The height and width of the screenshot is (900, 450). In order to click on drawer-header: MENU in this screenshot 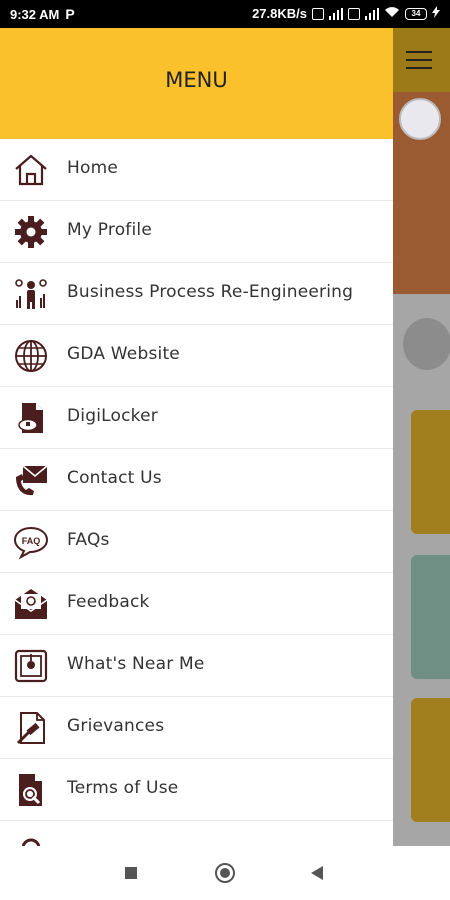, I will do `click(196, 83)`.